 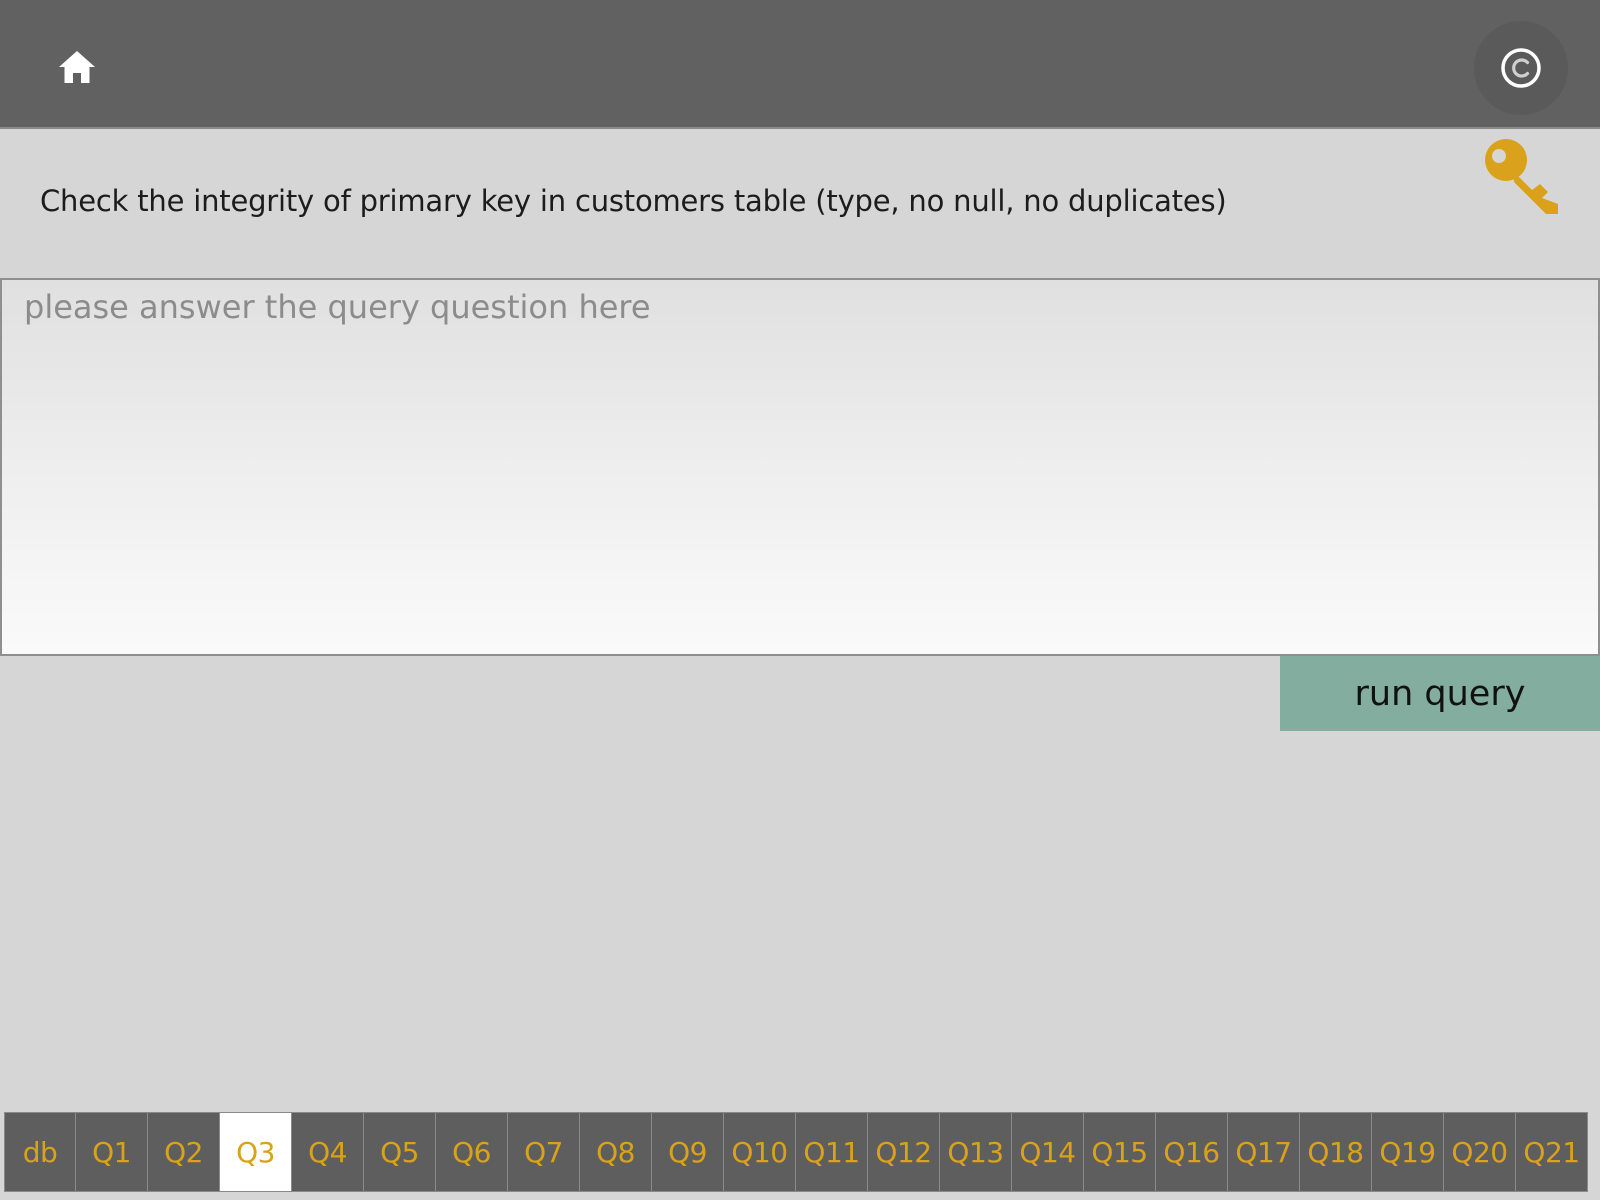 What do you see at coordinates (616, 1152) in the screenshot?
I see `tab-q8: Q8` at bounding box center [616, 1152].